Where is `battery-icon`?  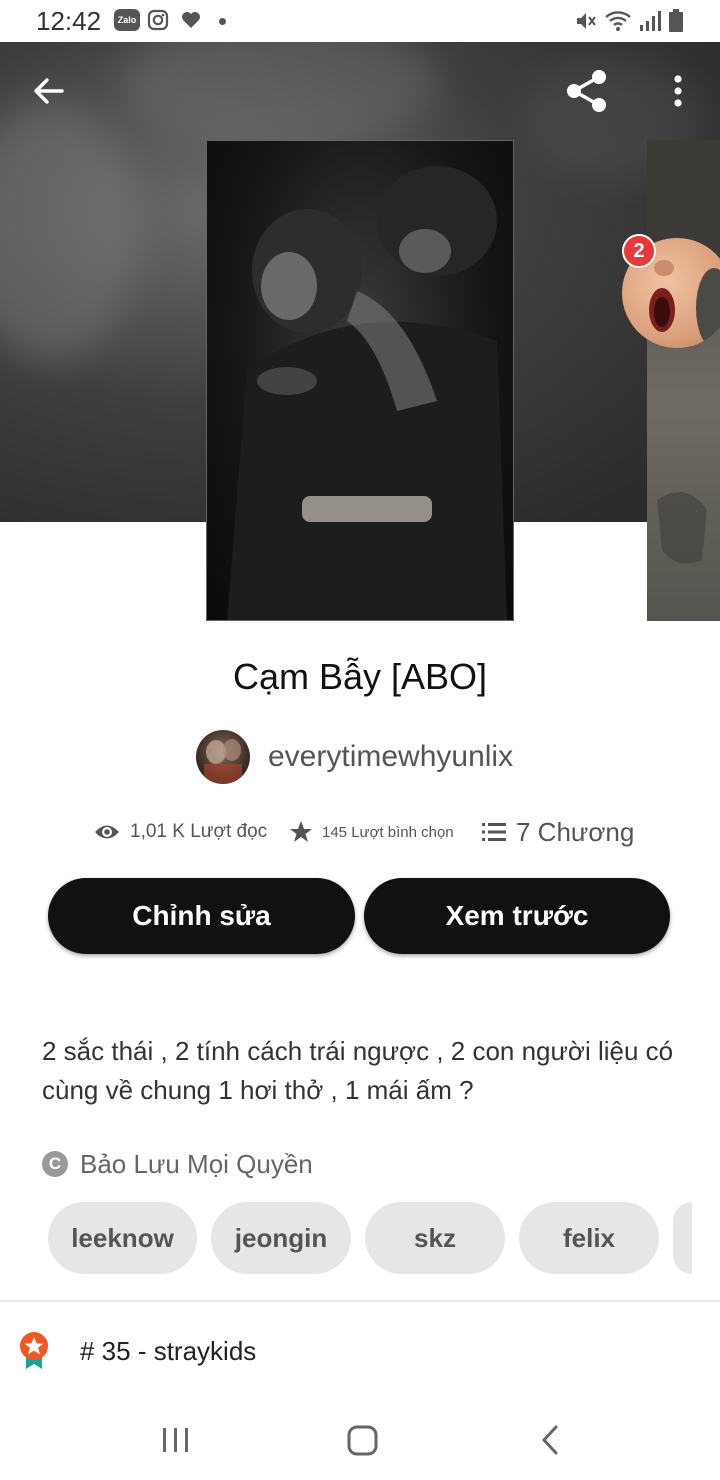 battery-icon is located at coordinates (676, 20).